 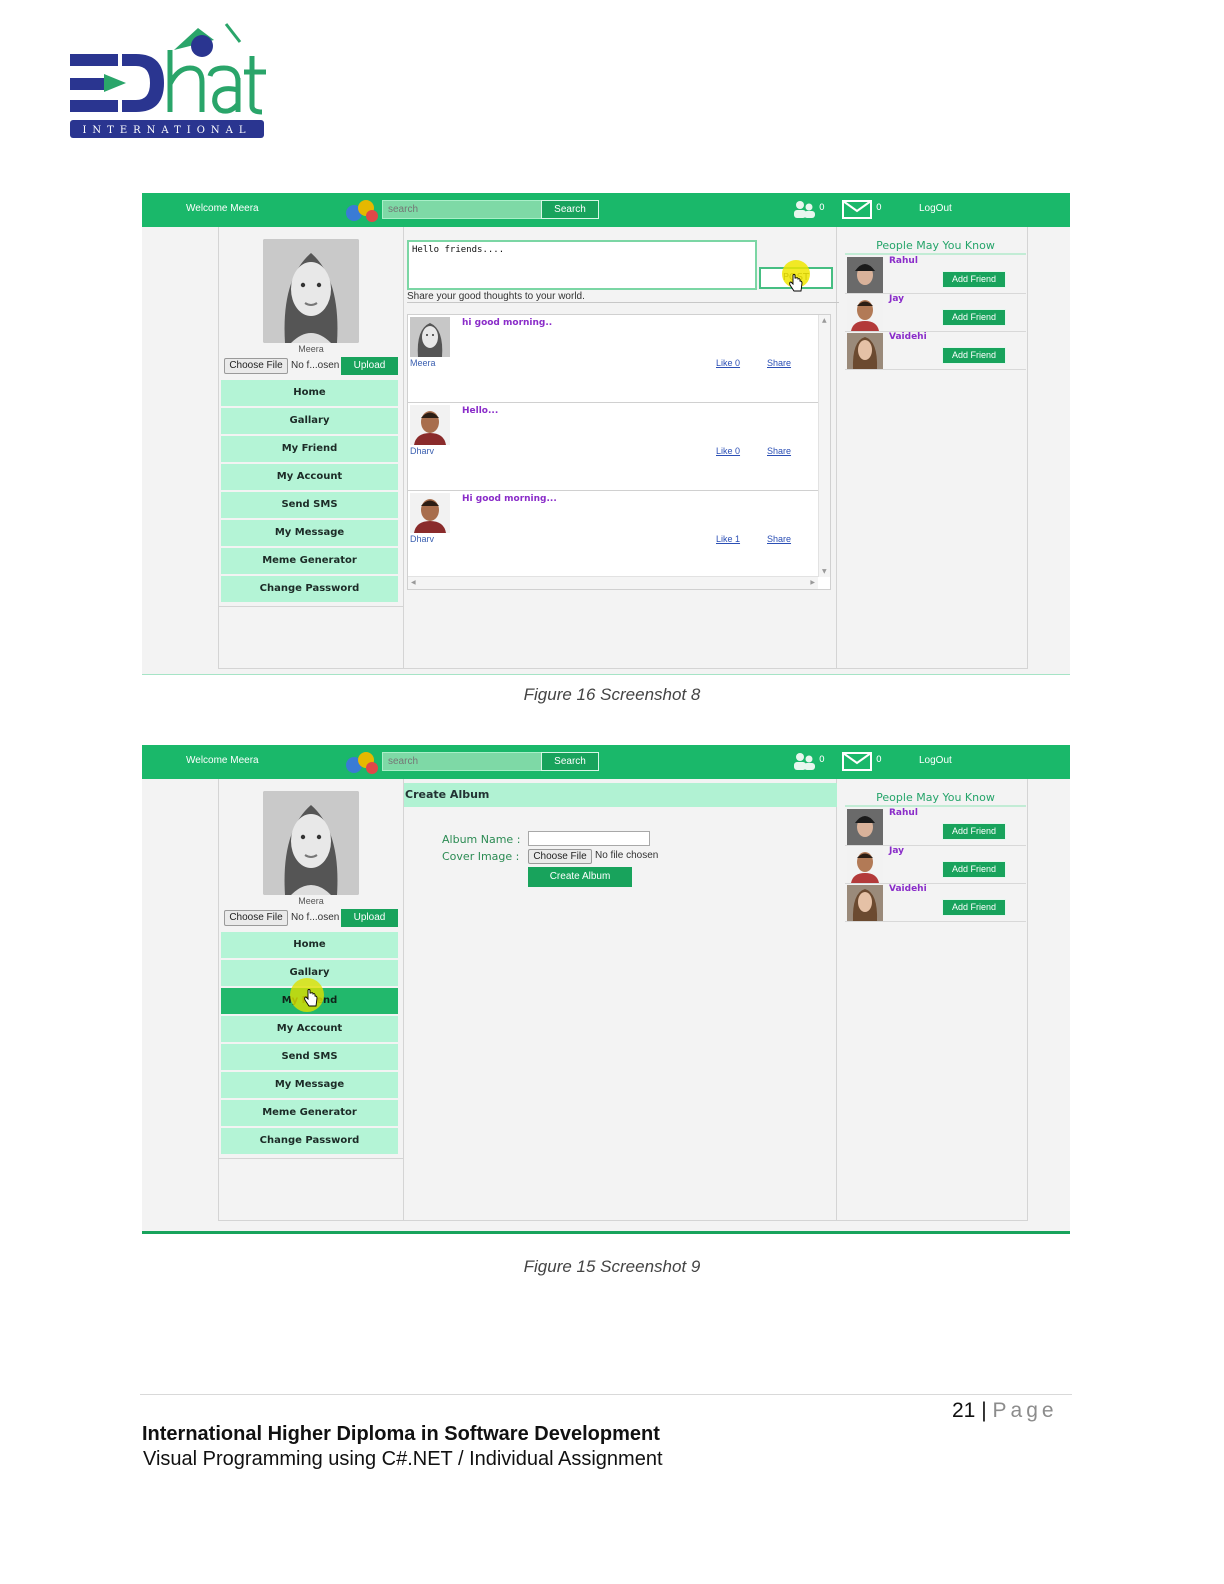 I want to click on svg-text: INTERNATIONAL, so click(x=166, y=130).